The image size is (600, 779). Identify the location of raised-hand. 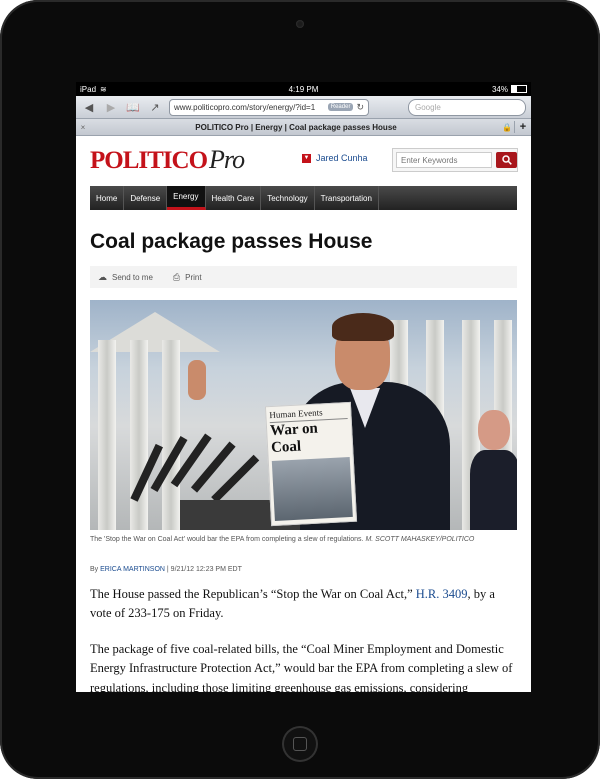
(197, 380).